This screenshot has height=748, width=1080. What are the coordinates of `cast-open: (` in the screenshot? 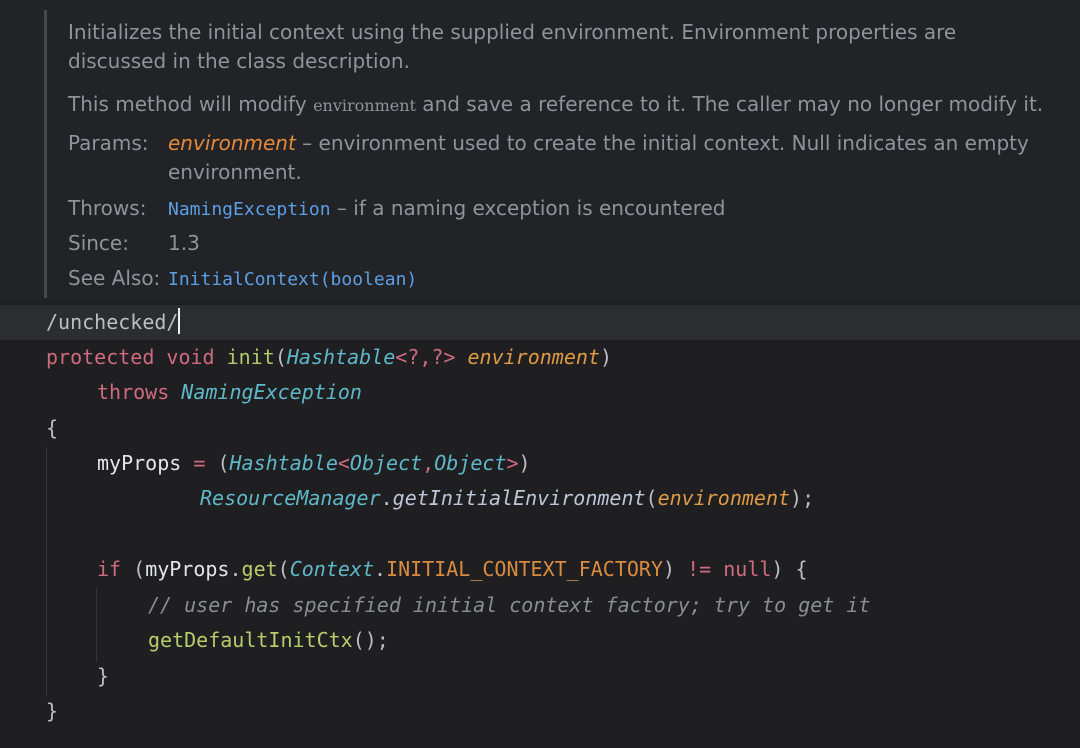 It's located at (223, 463).